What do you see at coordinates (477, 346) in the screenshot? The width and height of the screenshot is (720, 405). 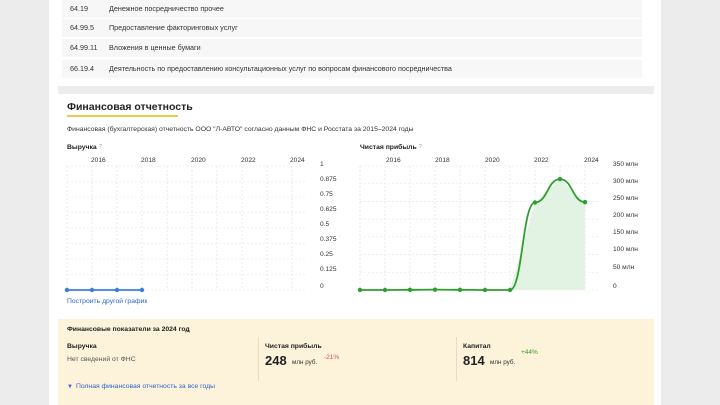 I see `capital-label: Капитал` at bounding box center [477, 346].